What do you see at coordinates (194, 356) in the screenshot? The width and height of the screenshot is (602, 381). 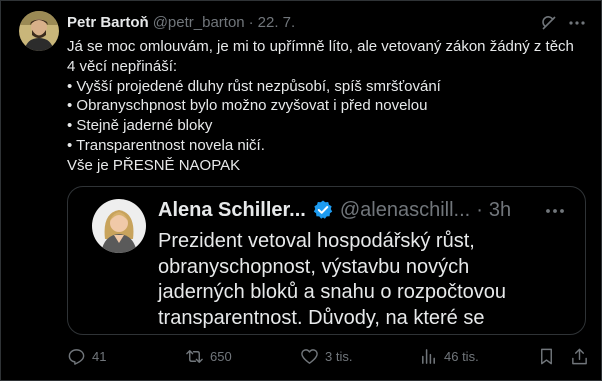 I see `repost-icon` at bounding box center [194, 356].